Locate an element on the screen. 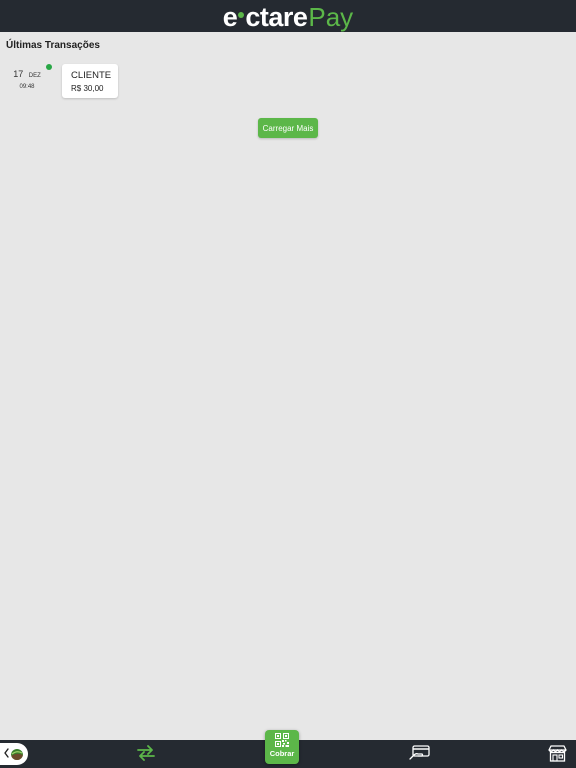 This screenshot has width=576, height=768. logo-e: e is located at coordinates (230, 17).